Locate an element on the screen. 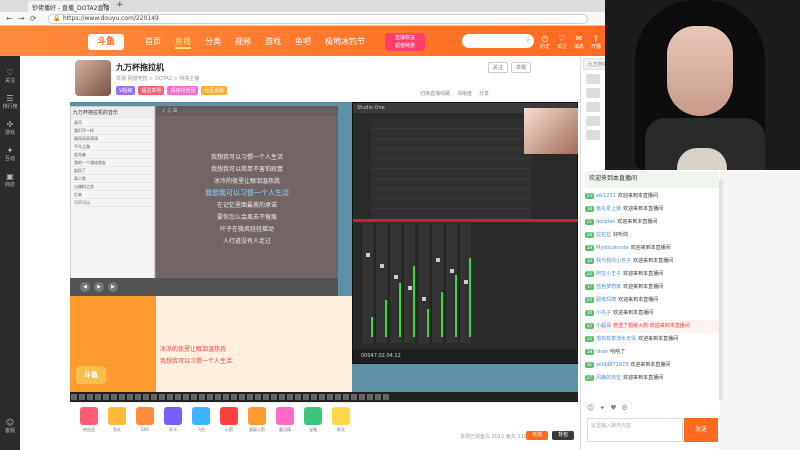 This screenshot has width=800, height=450. host-category: 举报 网游竞技 > DOTA2 > 特殊主播 is located at coordinates (157, 78).